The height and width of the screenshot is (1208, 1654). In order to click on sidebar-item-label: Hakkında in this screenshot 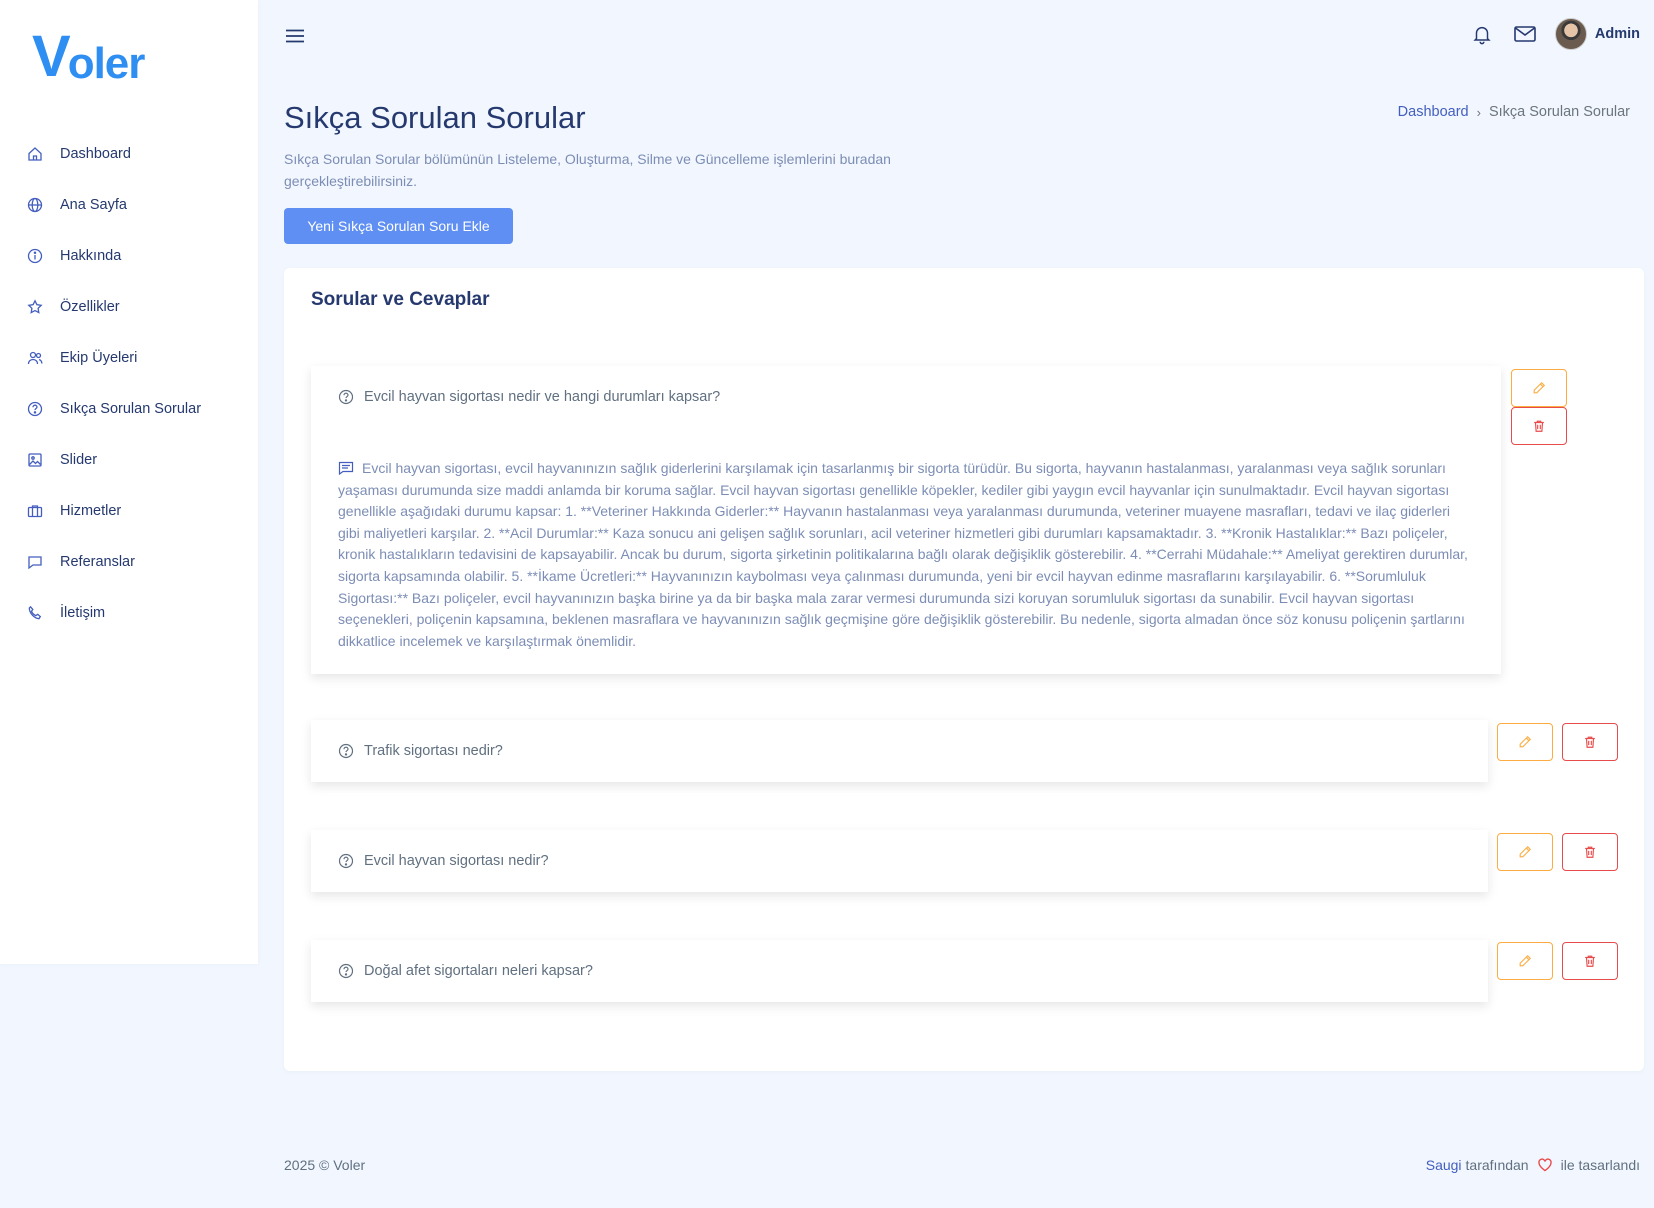, I will do `click(91, 255)`.